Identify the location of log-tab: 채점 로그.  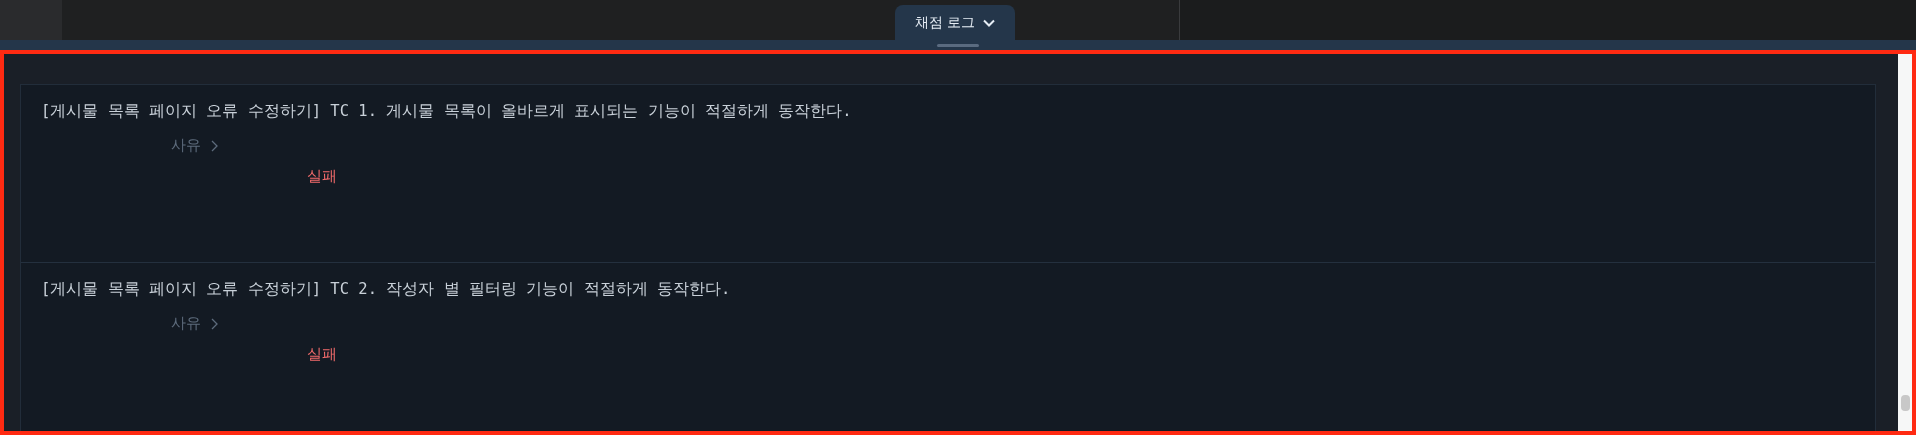
(955, 22).